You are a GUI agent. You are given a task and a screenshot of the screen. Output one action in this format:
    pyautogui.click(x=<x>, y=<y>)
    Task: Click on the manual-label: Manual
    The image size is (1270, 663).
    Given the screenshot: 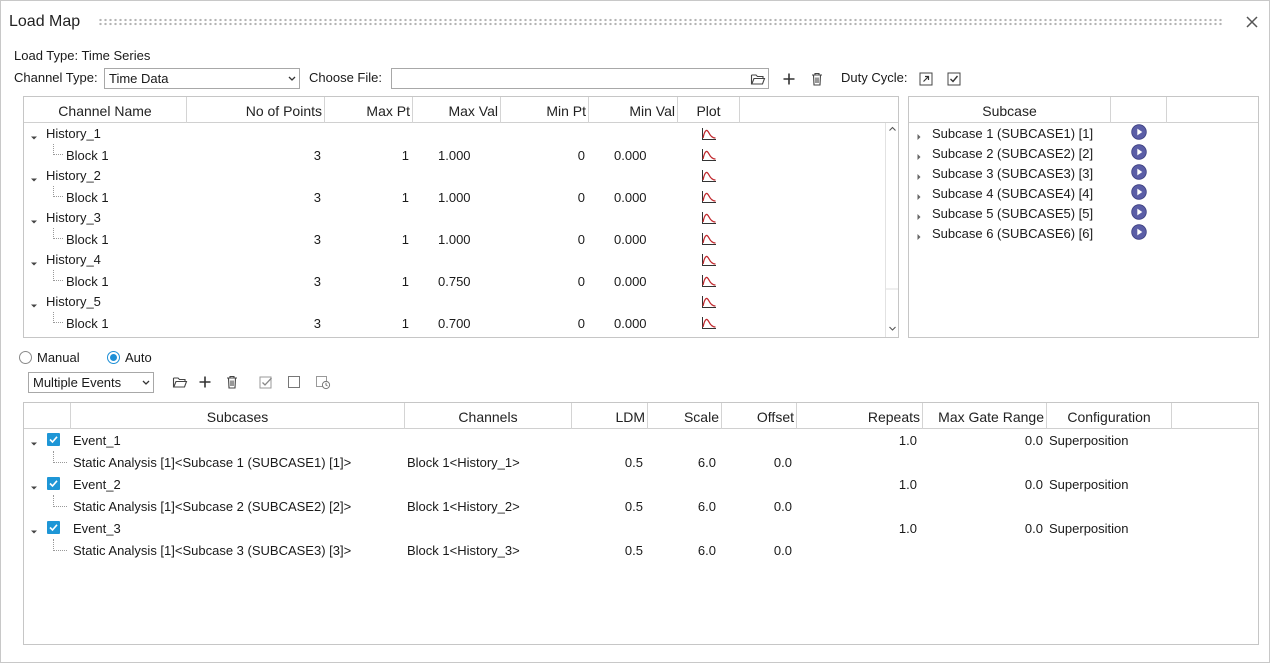 What is the action you would take?
    pyautogui.click(x=58, y=357)
    